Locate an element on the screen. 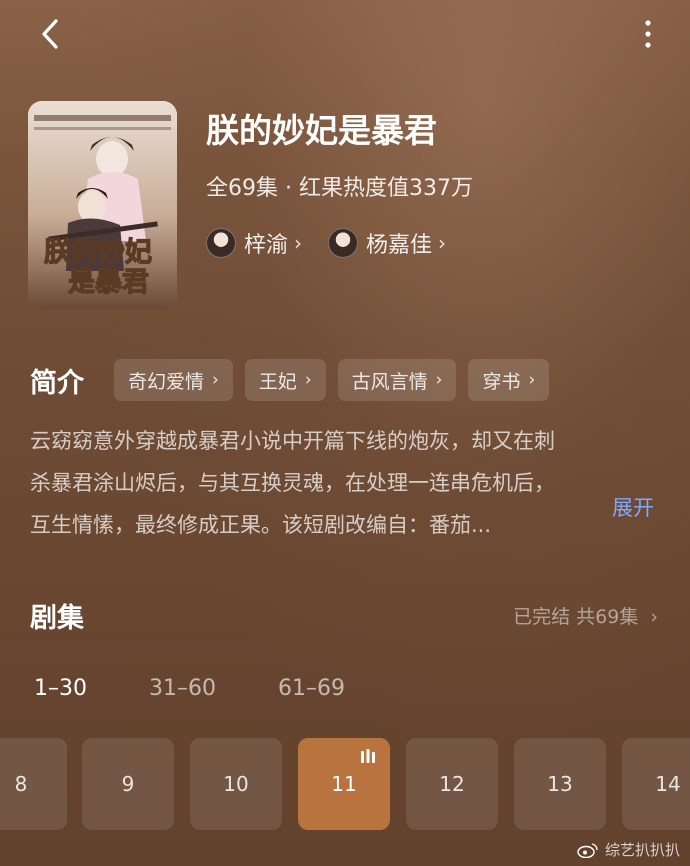  episodes-status-link: 已完结 共69集 › is located at coordinates (585, 615).